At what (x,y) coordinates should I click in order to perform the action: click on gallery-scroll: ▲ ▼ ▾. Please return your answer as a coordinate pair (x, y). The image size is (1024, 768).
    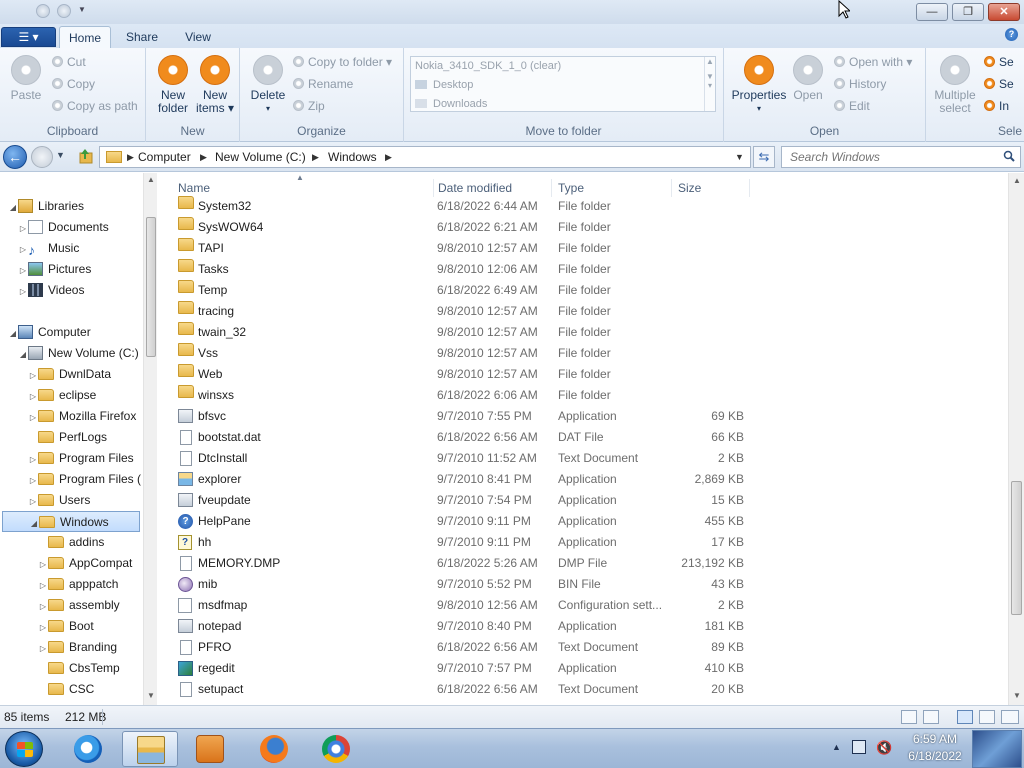
    Looking at the image, I should click on (709, 84).